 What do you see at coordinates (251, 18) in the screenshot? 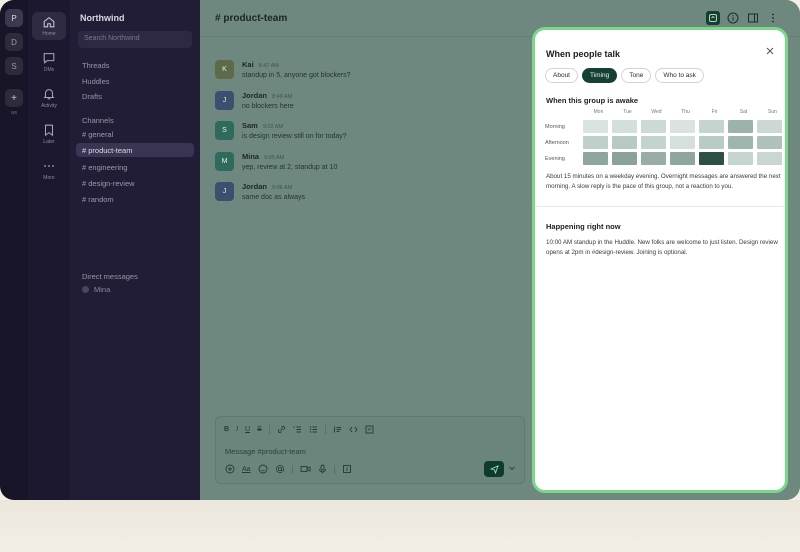
I see `channel-title: # product-team` at bounding box center [251, 18].